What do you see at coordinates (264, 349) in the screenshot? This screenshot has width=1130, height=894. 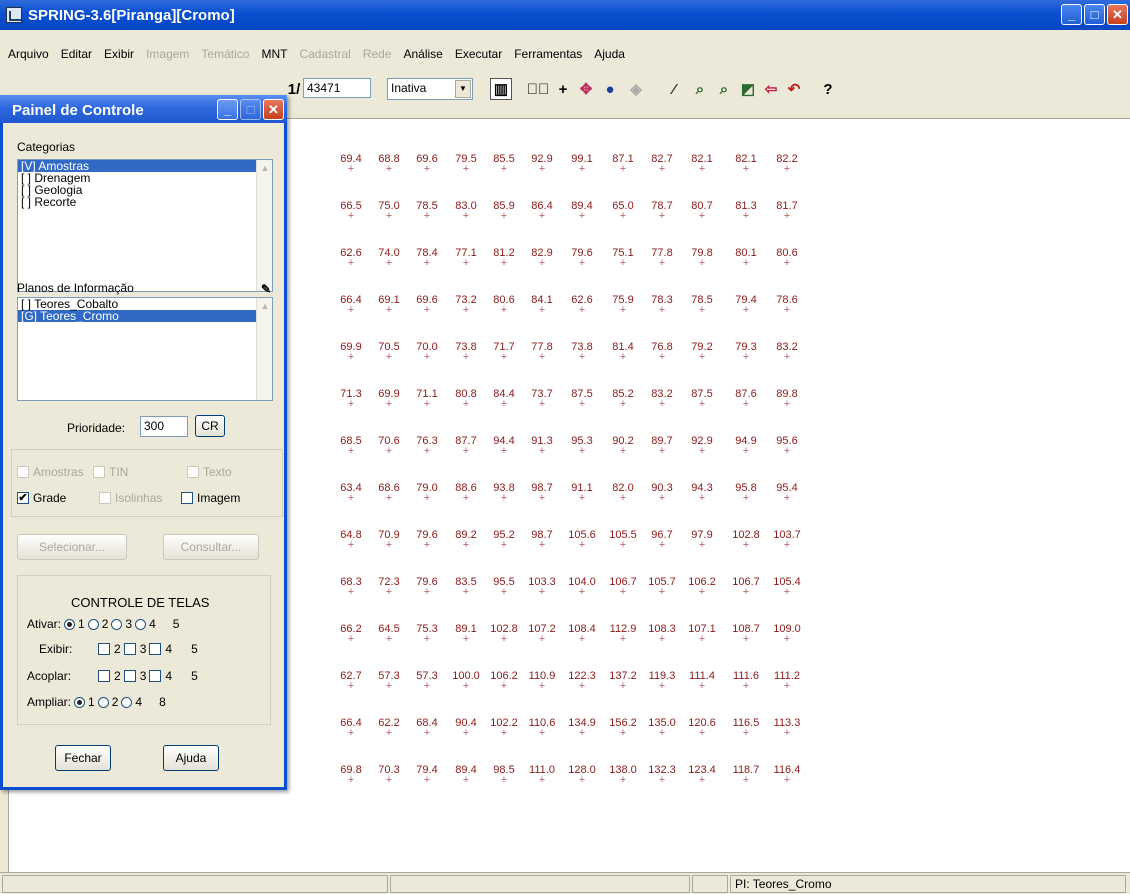 I see `planos-scrollbar: ▲` at bounding box center [264, 349].